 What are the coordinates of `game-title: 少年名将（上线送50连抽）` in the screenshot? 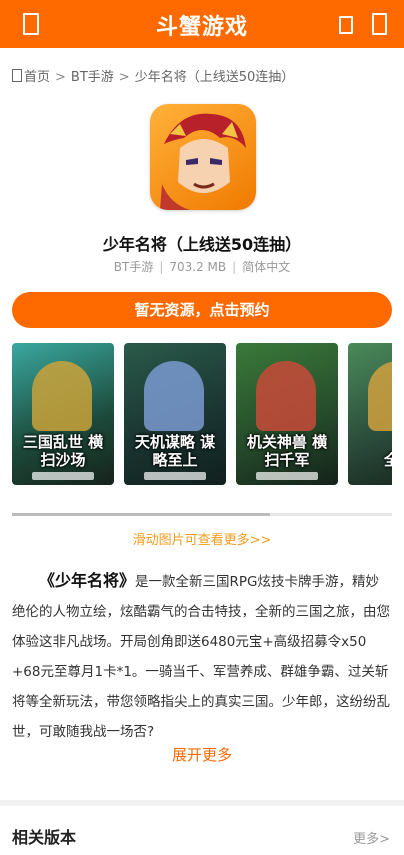 It's located at (202, 244).